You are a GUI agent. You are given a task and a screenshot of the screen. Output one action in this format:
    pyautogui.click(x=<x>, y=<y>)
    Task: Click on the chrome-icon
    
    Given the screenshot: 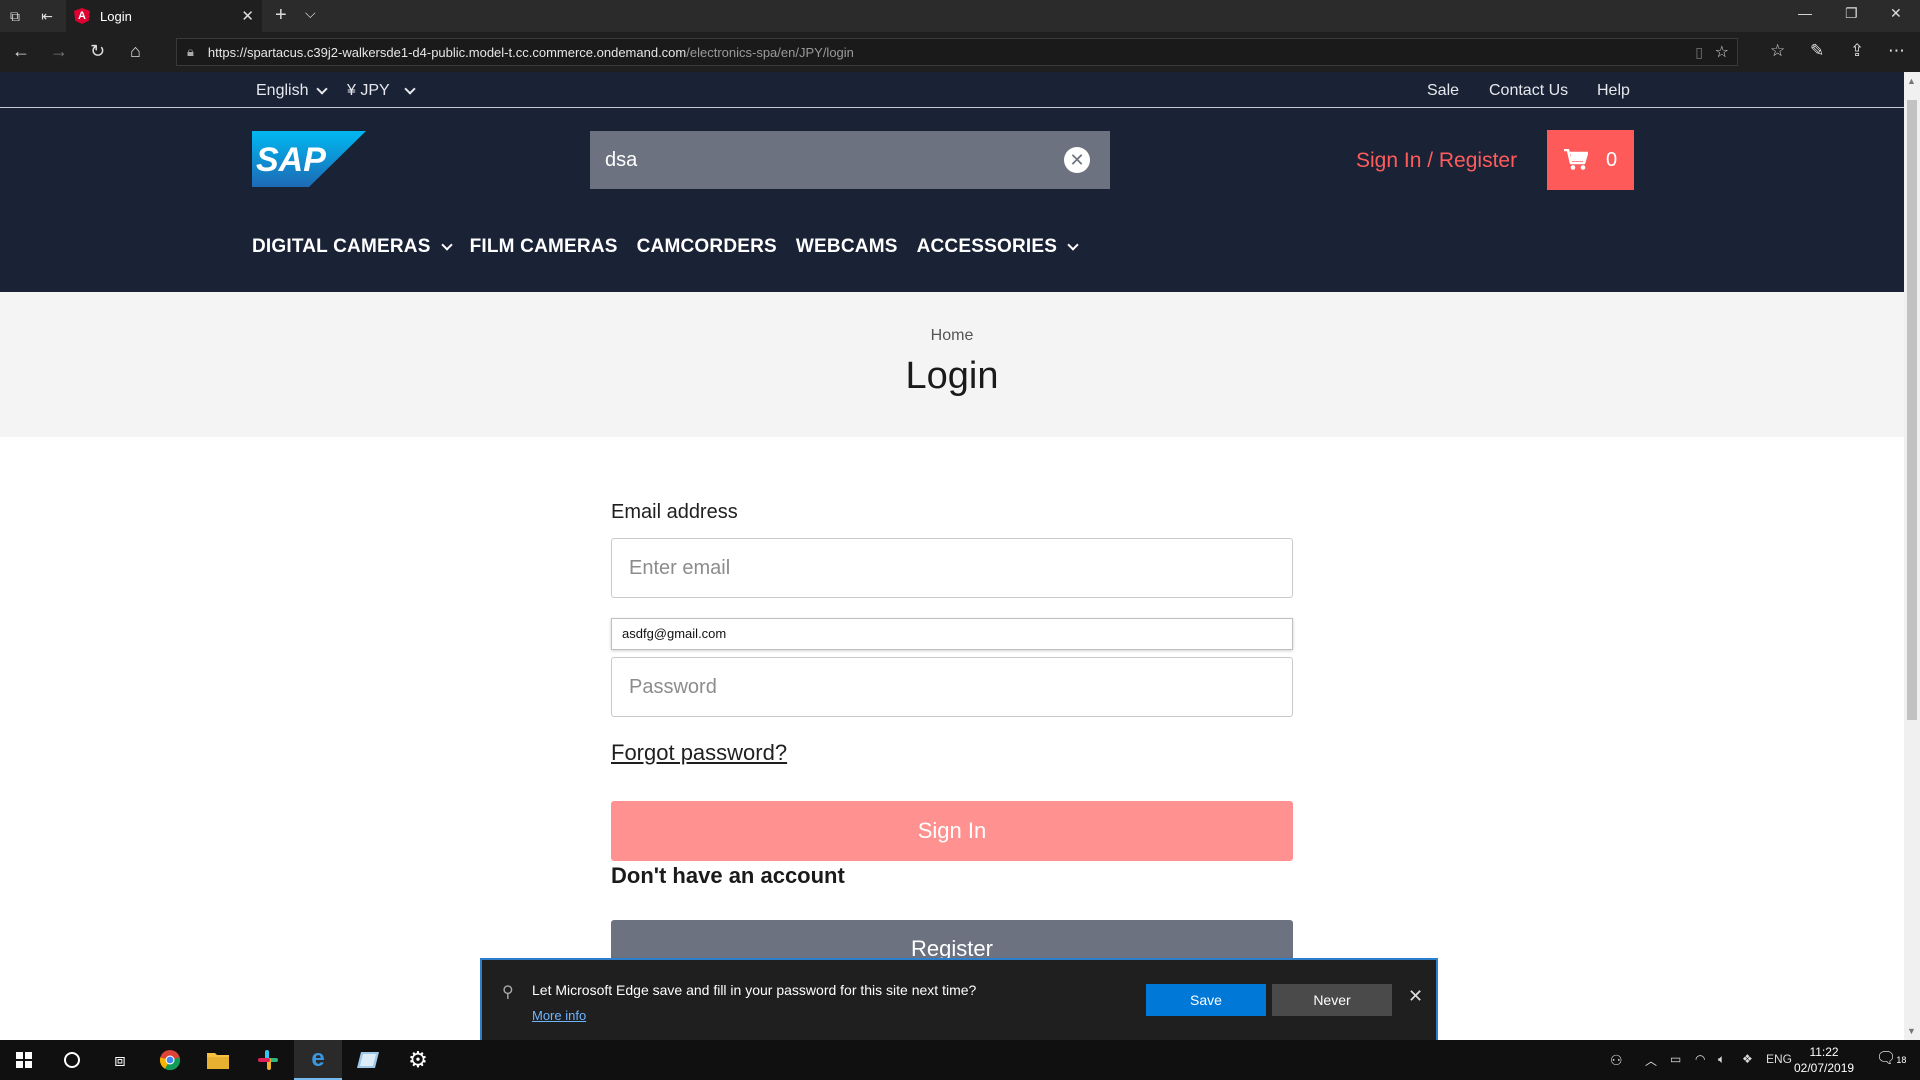 What is the action you would take?
    pyautogui.click(x=170, y=1060)
    